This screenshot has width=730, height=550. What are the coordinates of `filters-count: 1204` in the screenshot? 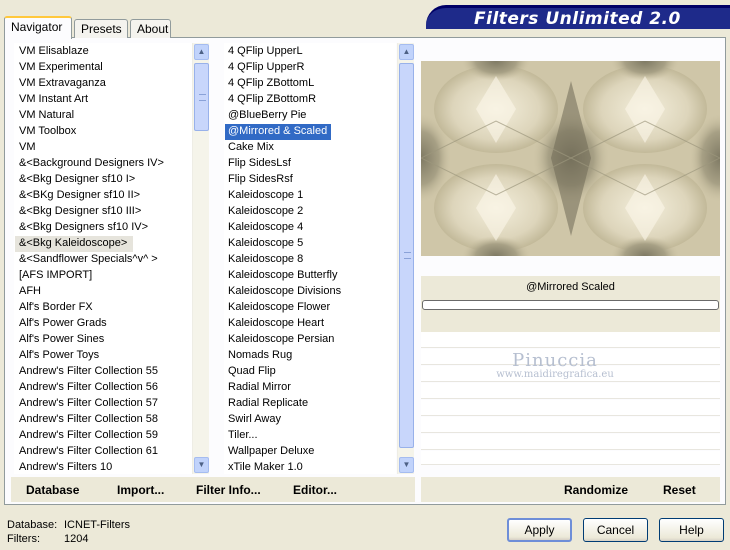 It's located at (76, 539).